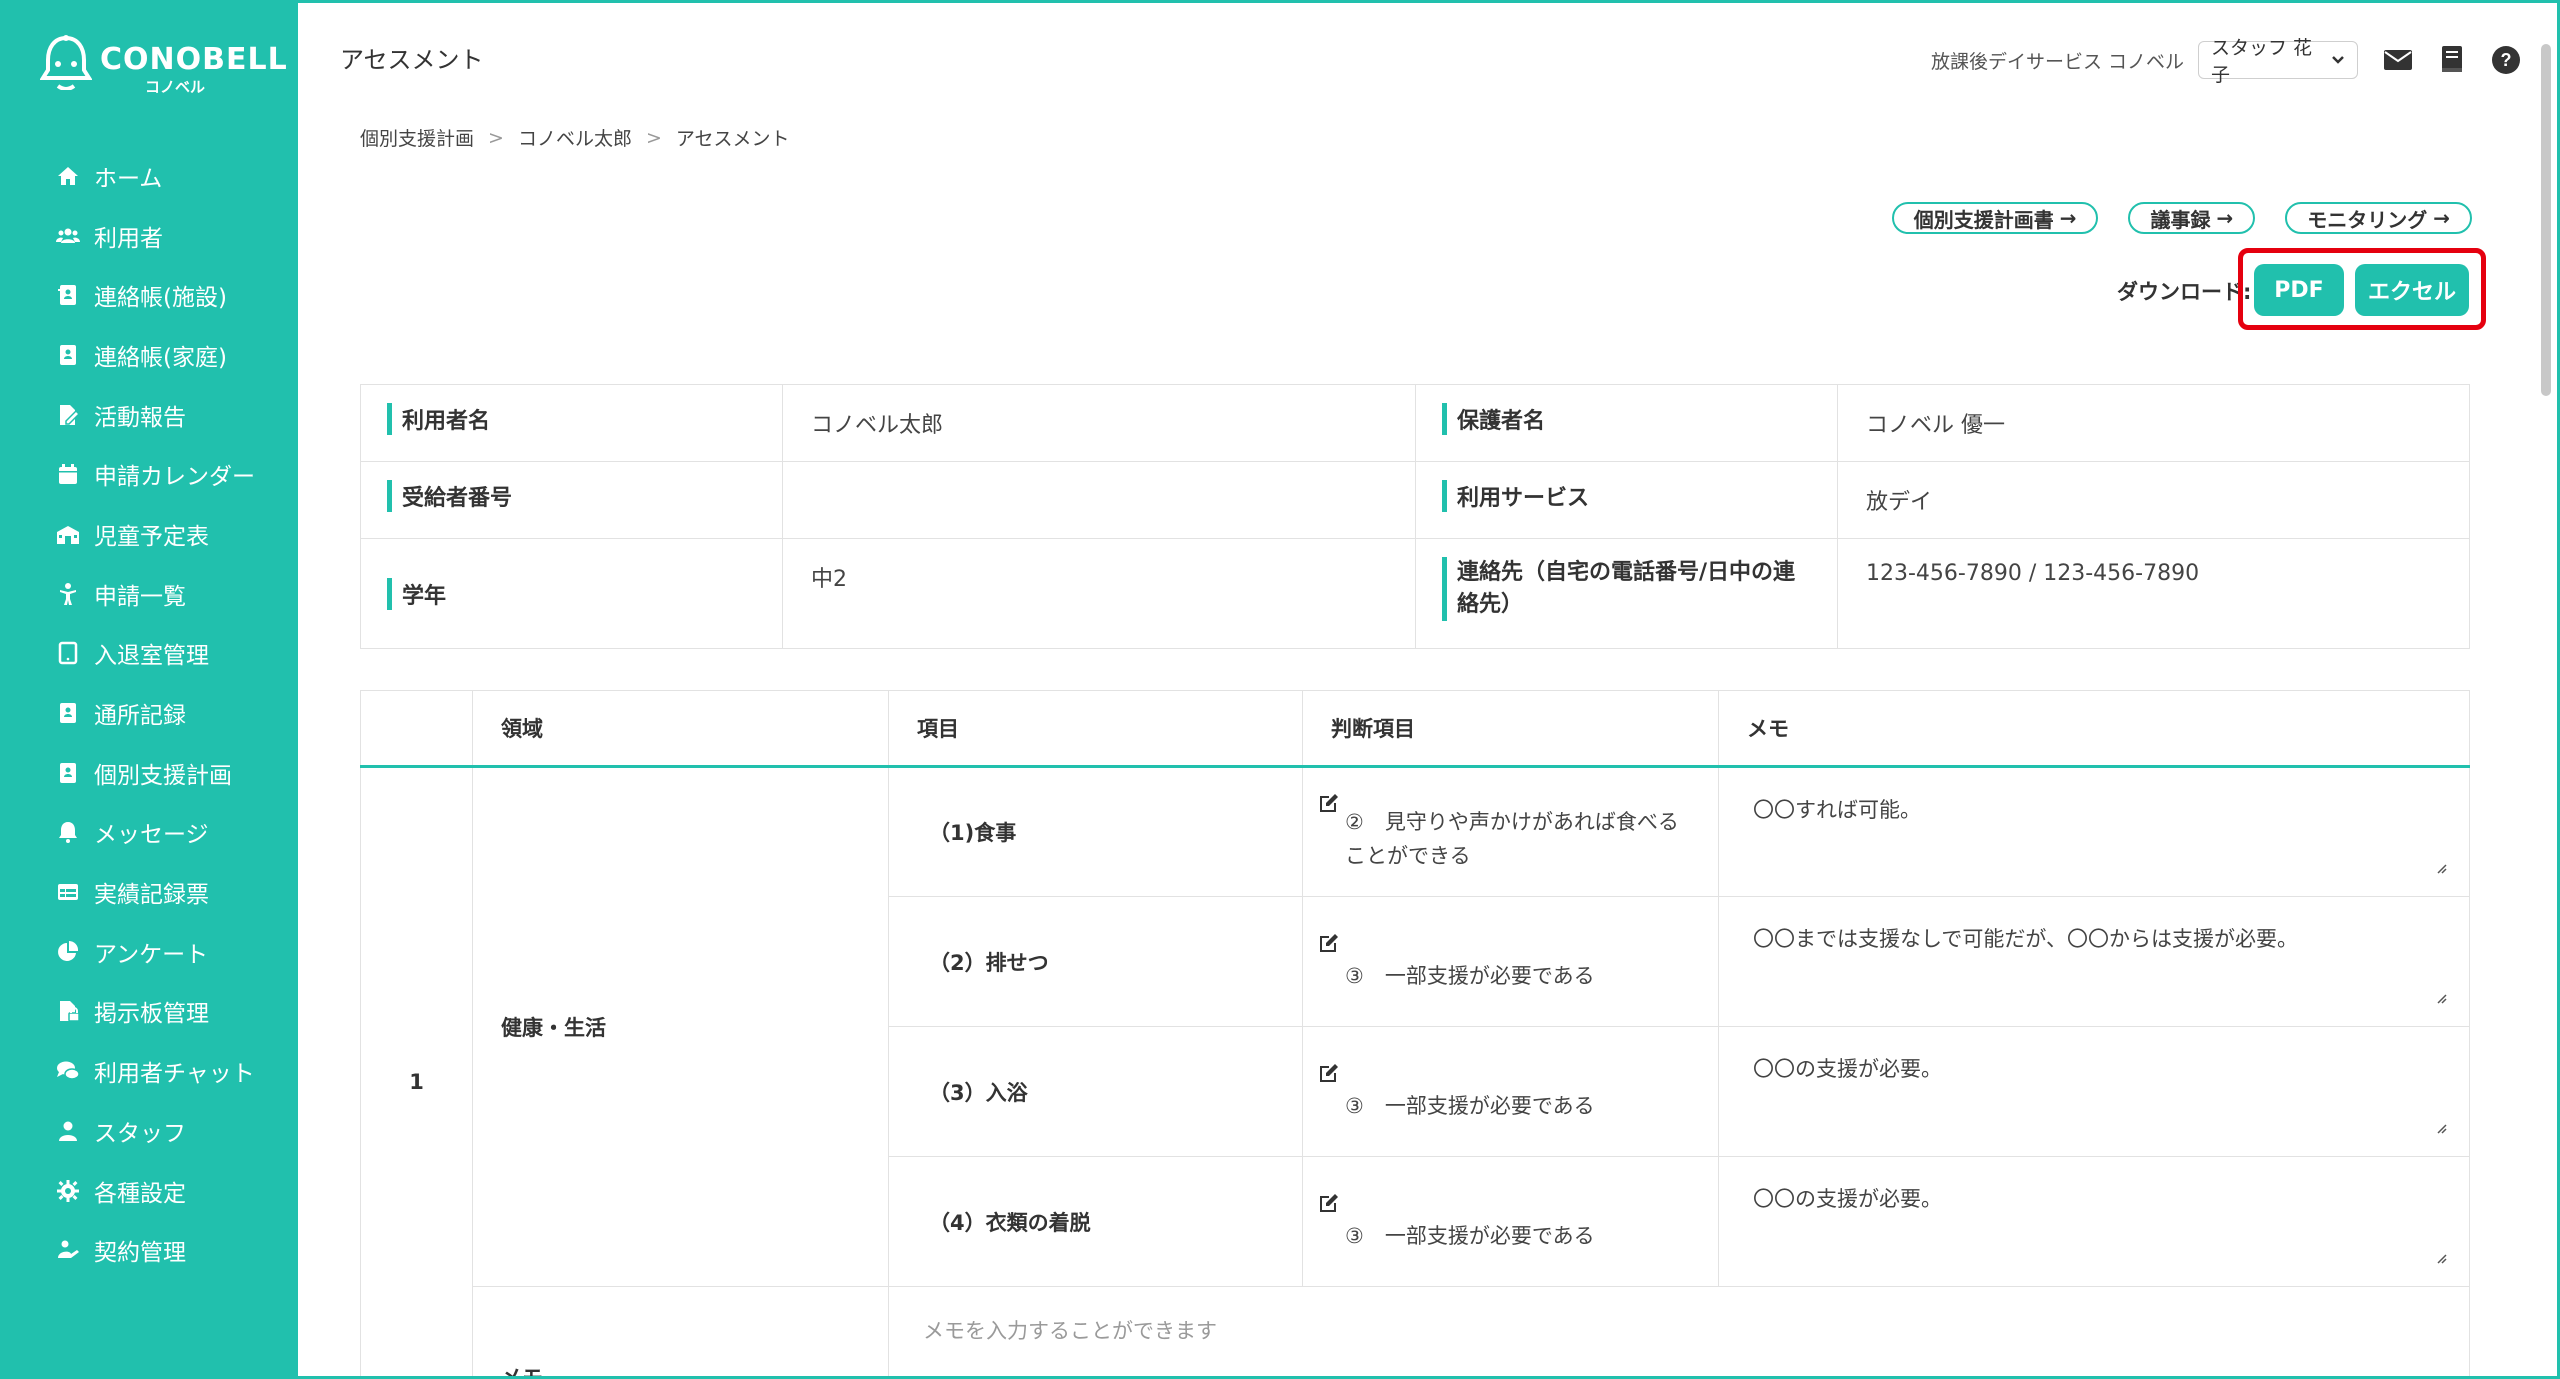  I want to click on sidebar-item-contract: 契約管理, so click(149, 1250).